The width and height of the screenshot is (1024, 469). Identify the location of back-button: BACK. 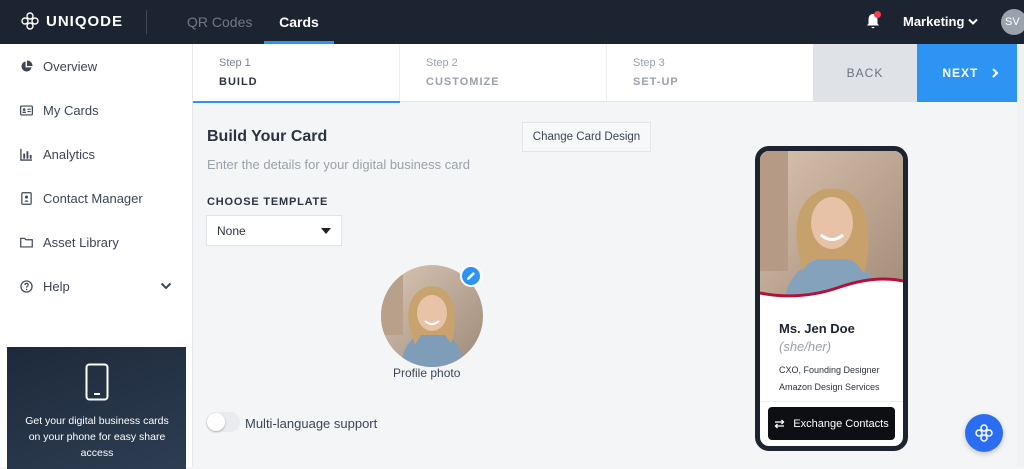
(865, 73).